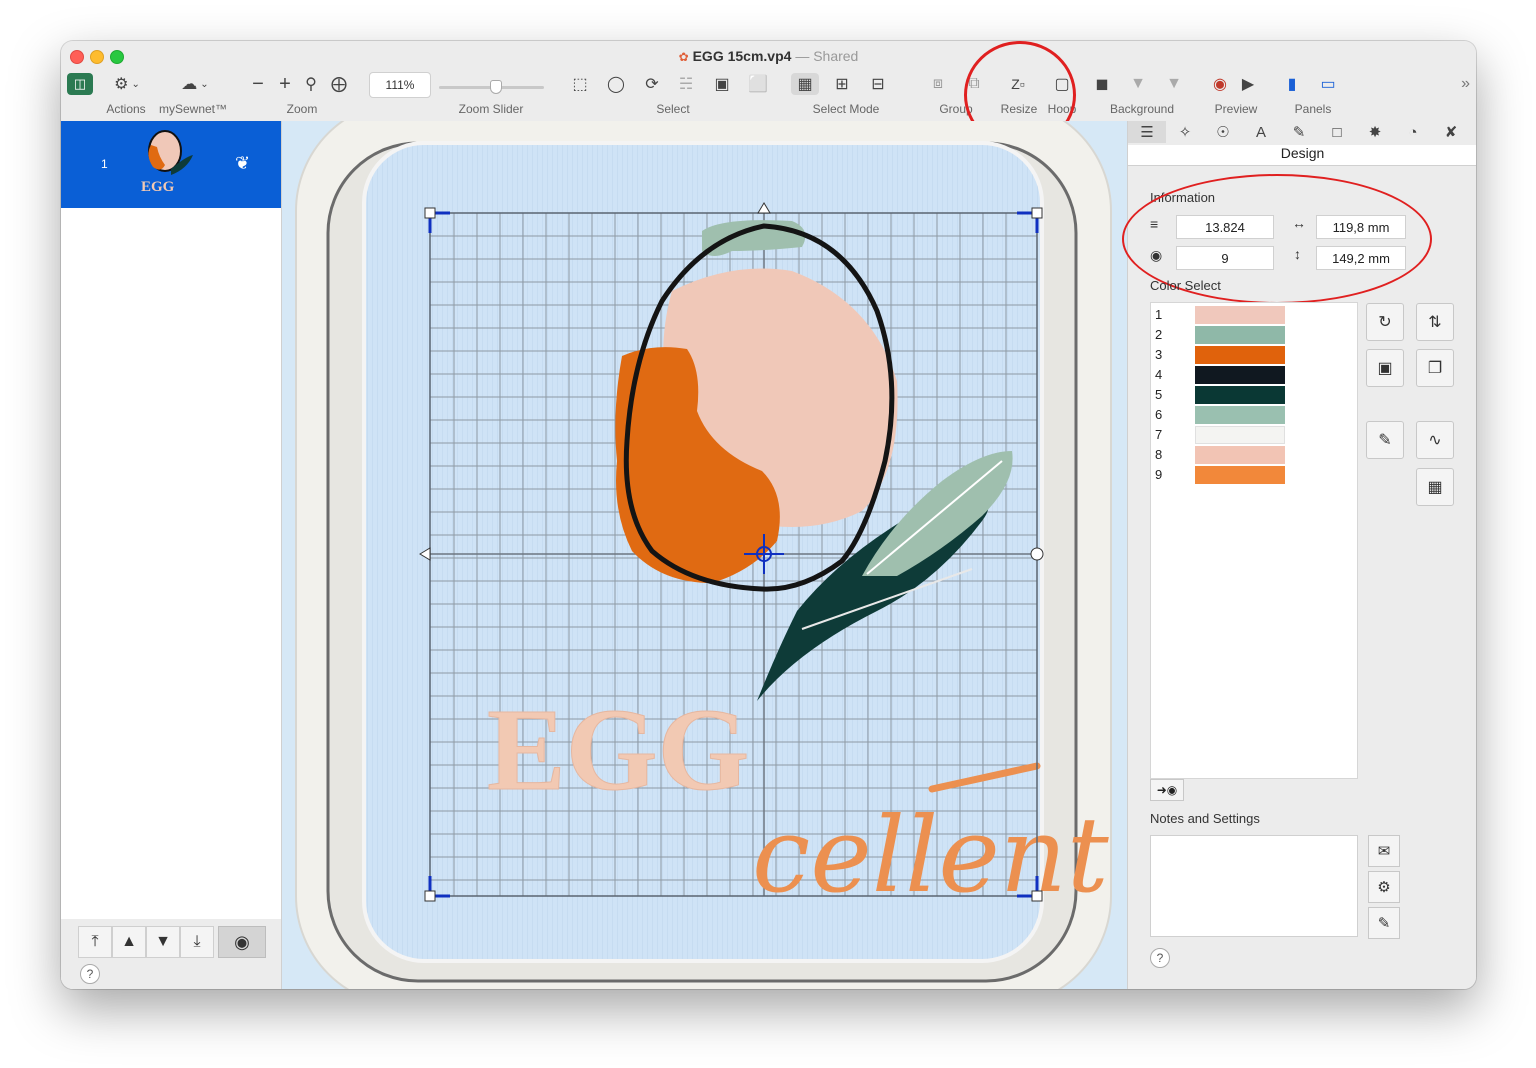 The height and width of the screenshot is (1068, 1536). Describe the element at coordinates (1174, 84) in the screenshot. I see `background-shirt-alt-icon: ▼` at that location.